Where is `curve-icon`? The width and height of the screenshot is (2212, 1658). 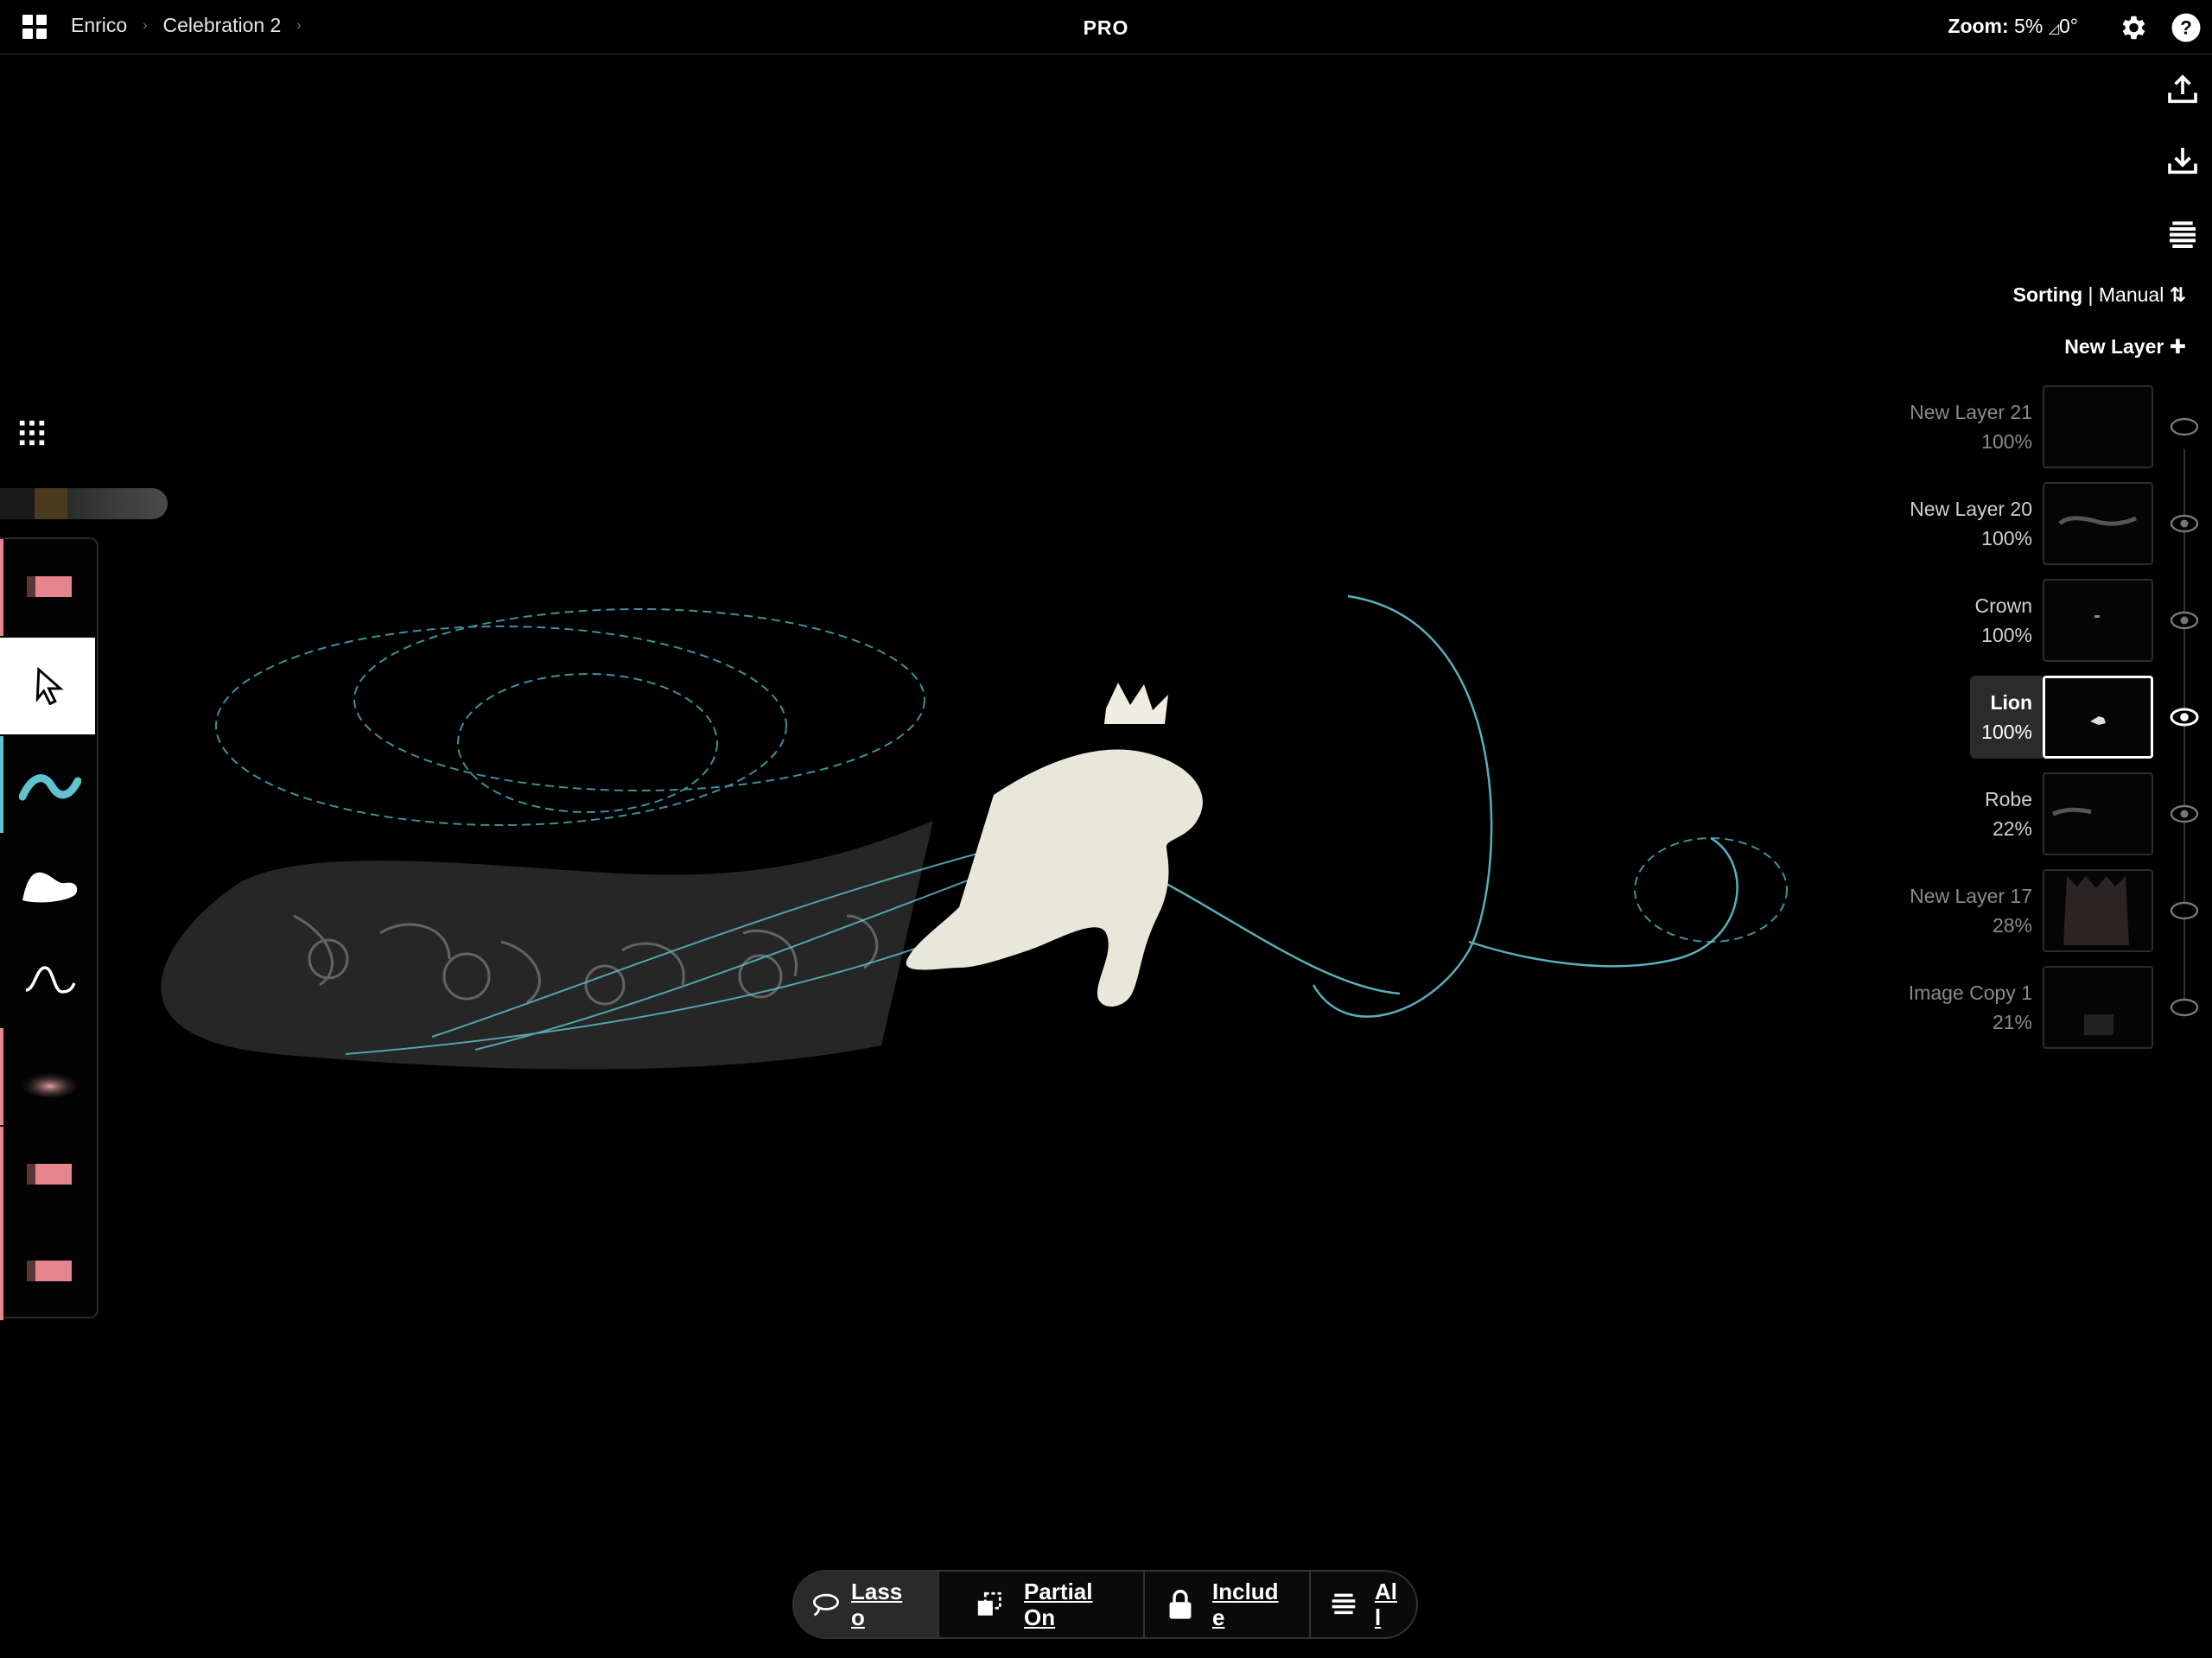
curve-icon is located at coordinates (50, 980).